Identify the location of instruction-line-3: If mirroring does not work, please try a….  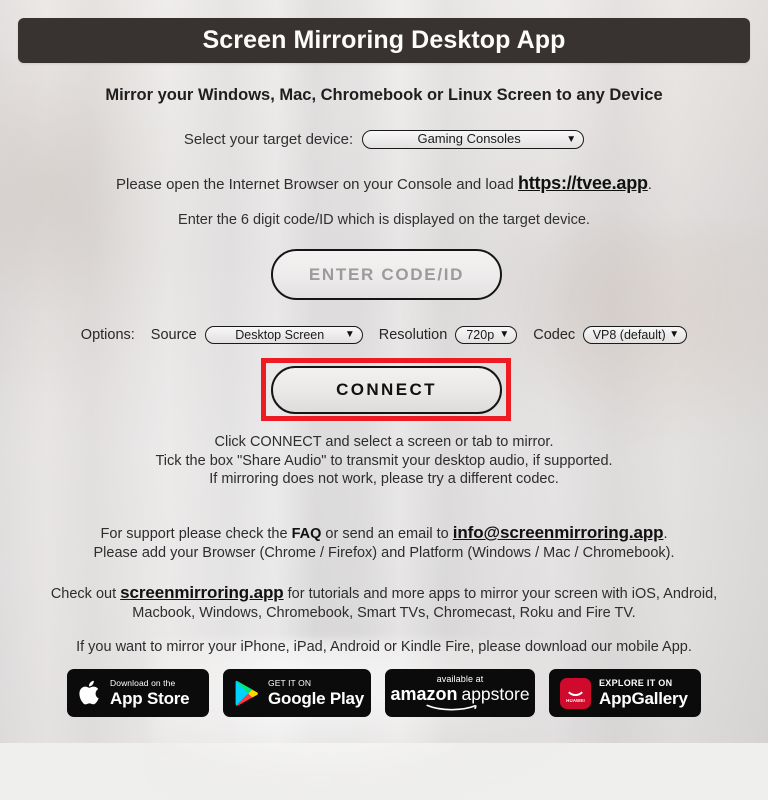
(384, 479).